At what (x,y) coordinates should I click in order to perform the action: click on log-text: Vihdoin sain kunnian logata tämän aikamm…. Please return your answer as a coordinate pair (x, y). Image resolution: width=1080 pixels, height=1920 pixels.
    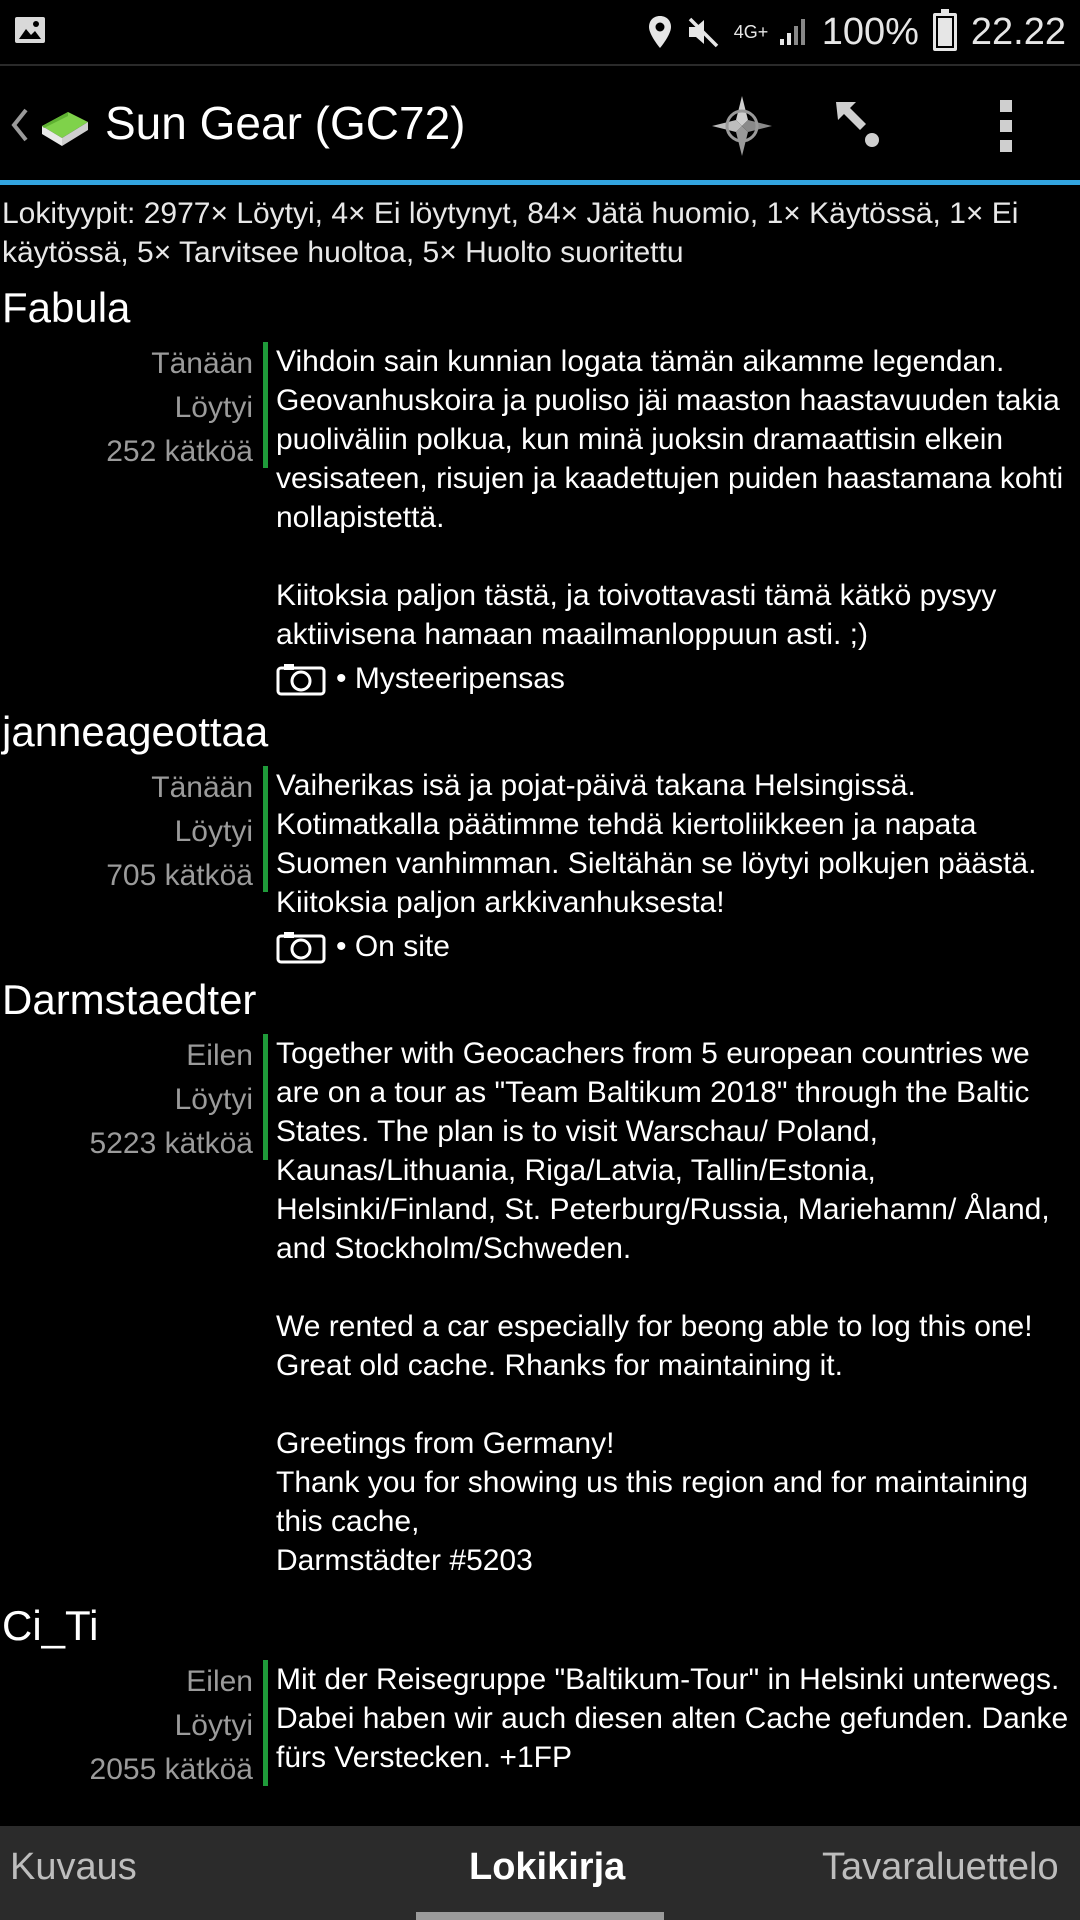
    Looking at the image, I should click on (670, 498).